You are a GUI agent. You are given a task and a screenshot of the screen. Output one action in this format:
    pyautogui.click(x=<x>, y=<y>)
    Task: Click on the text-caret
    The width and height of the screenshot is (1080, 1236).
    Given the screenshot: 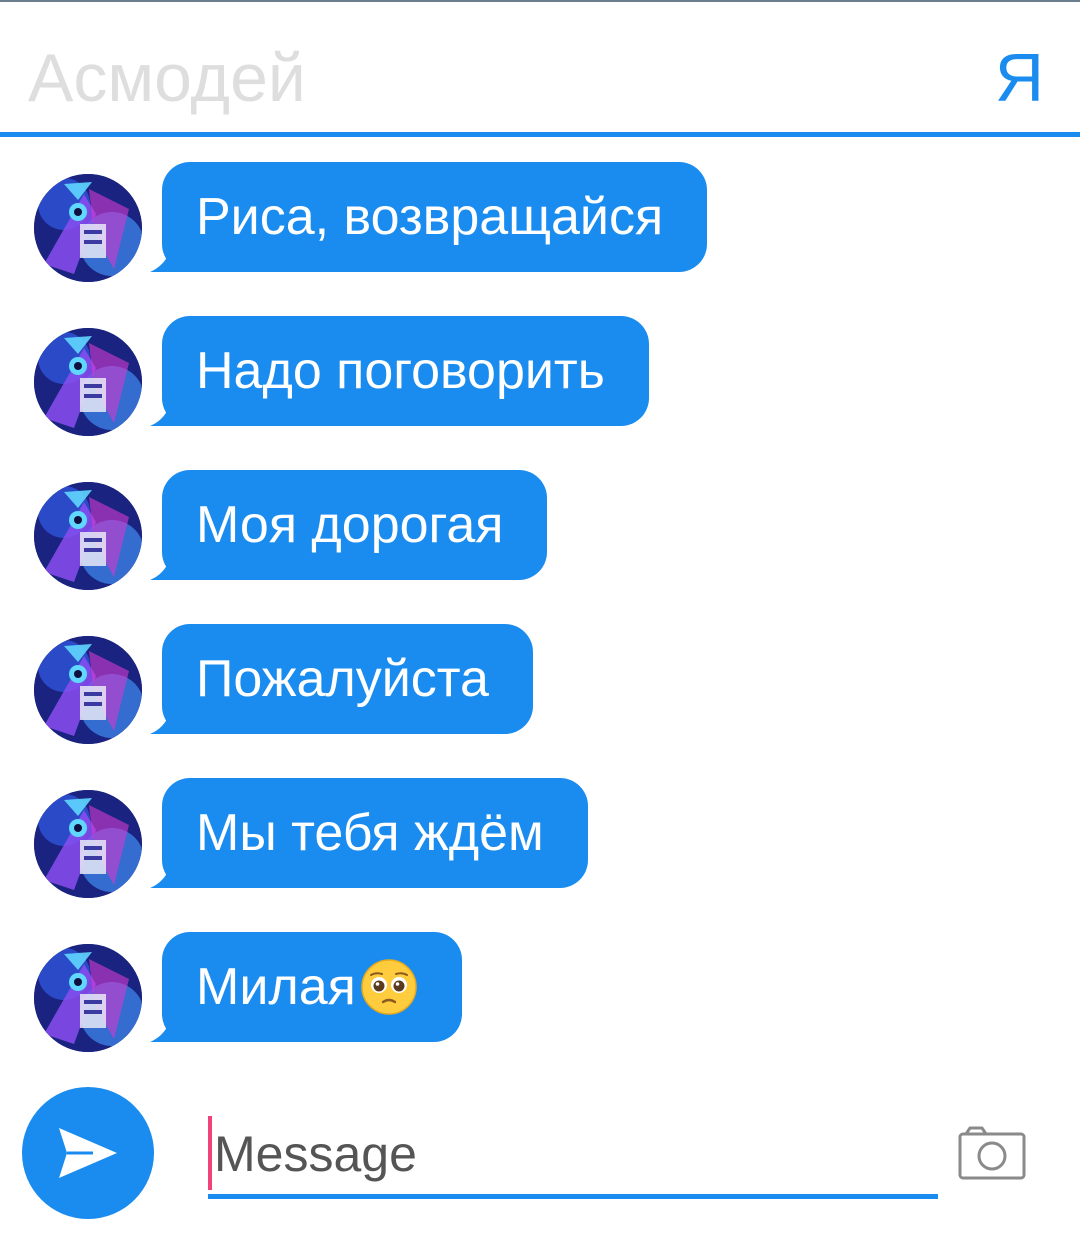 What is the action you would take?
    pyautogui.click(x=210, y=1153)
    